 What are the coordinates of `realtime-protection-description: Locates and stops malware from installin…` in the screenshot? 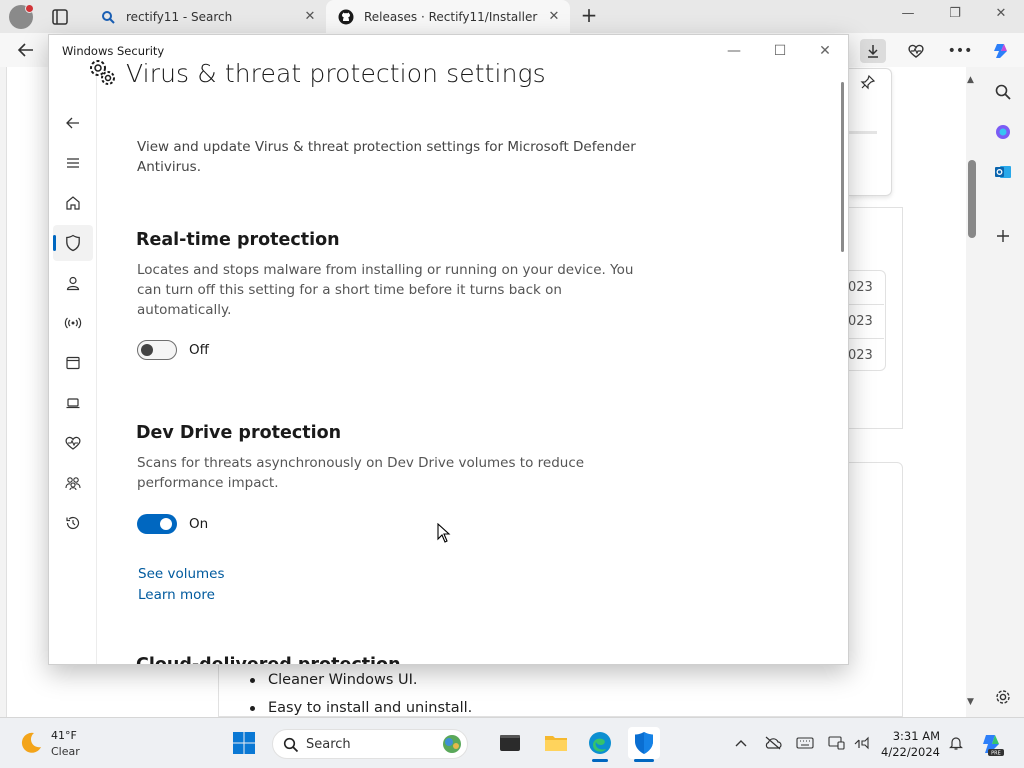 It's located at (385, 290).